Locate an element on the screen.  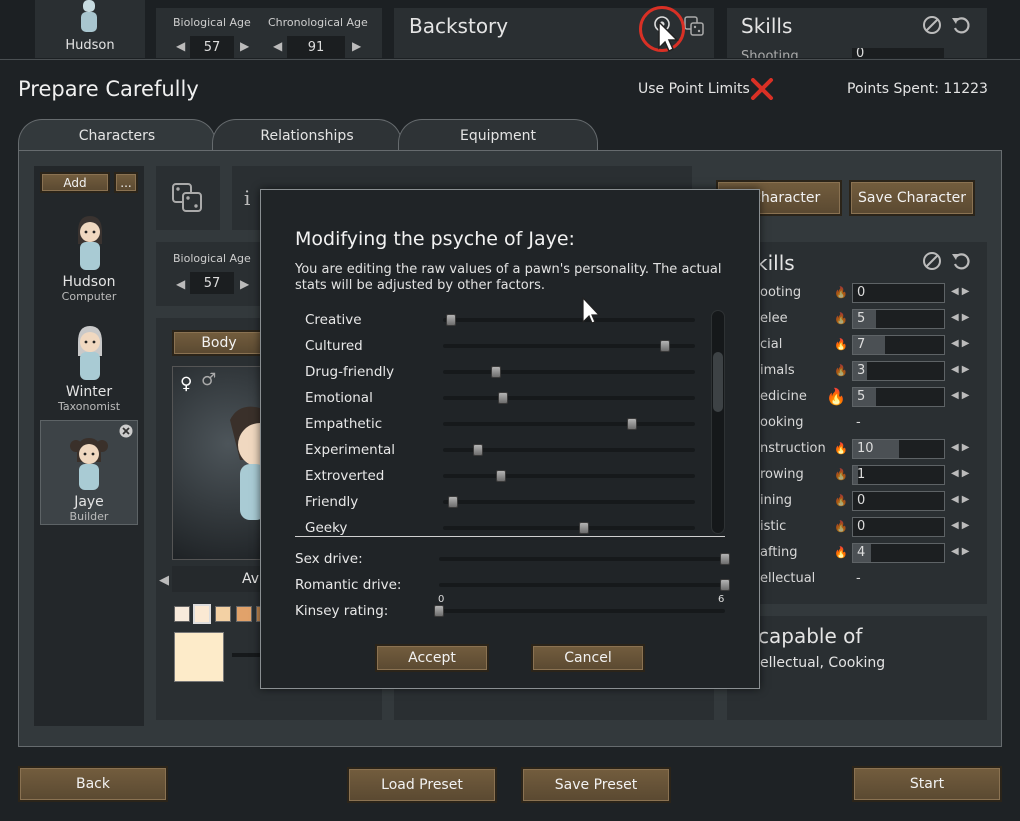
load-preset-button: Load Preset is located at coordinates (422, 785).